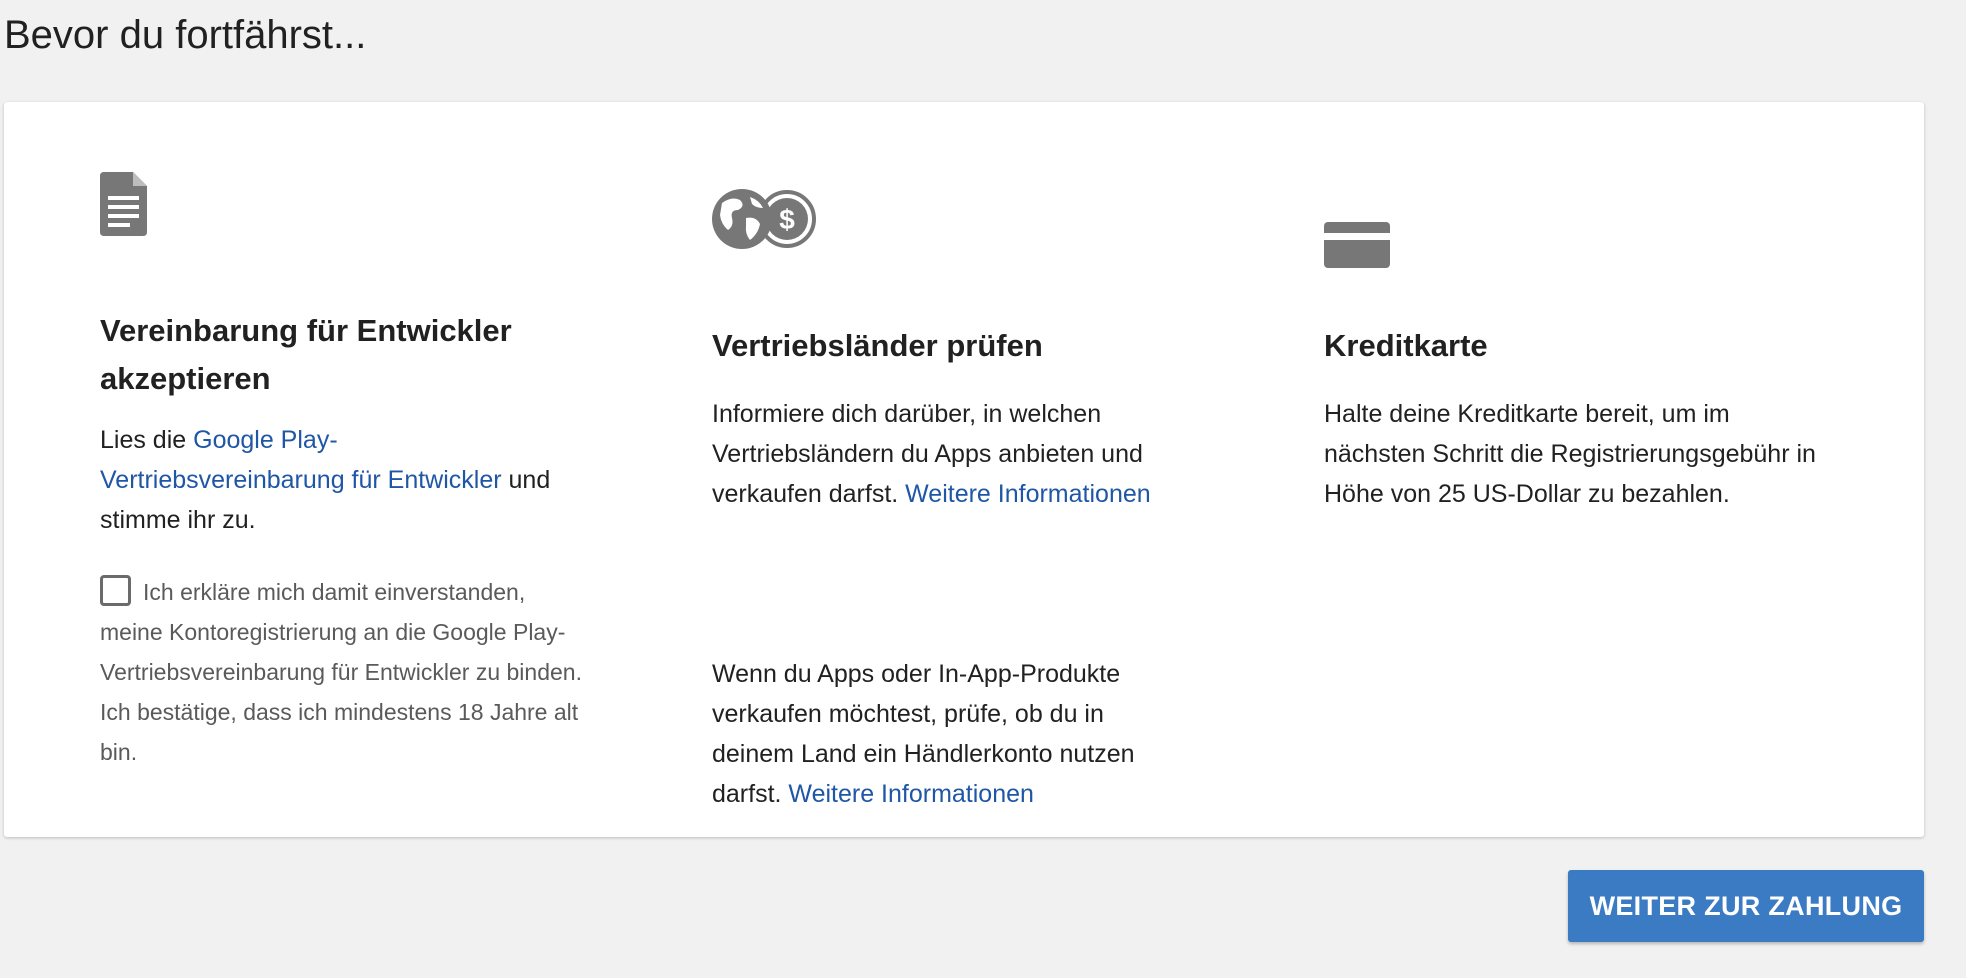 This screenshot has height=978, width=1966. Describe the element at coordinates (911, 794) in the screenshot. I see `more-info-link-merchant: Weitere Informationen` at that location.